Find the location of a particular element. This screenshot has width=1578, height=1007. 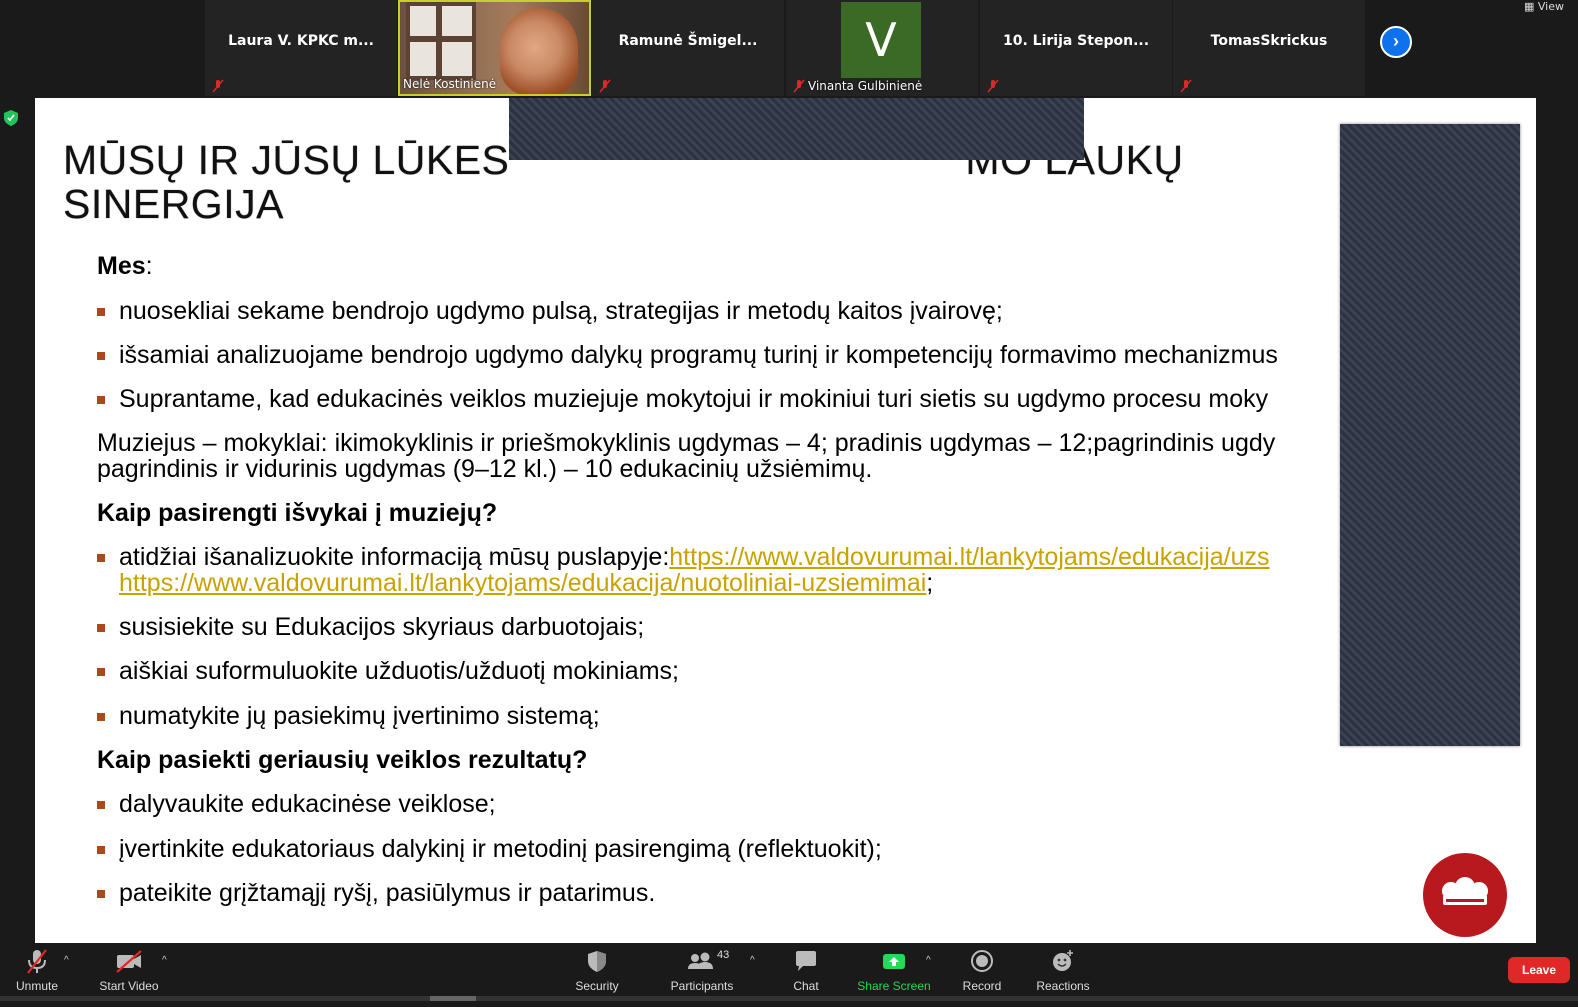

share-screen-icon is located at coordinates (894, 961).